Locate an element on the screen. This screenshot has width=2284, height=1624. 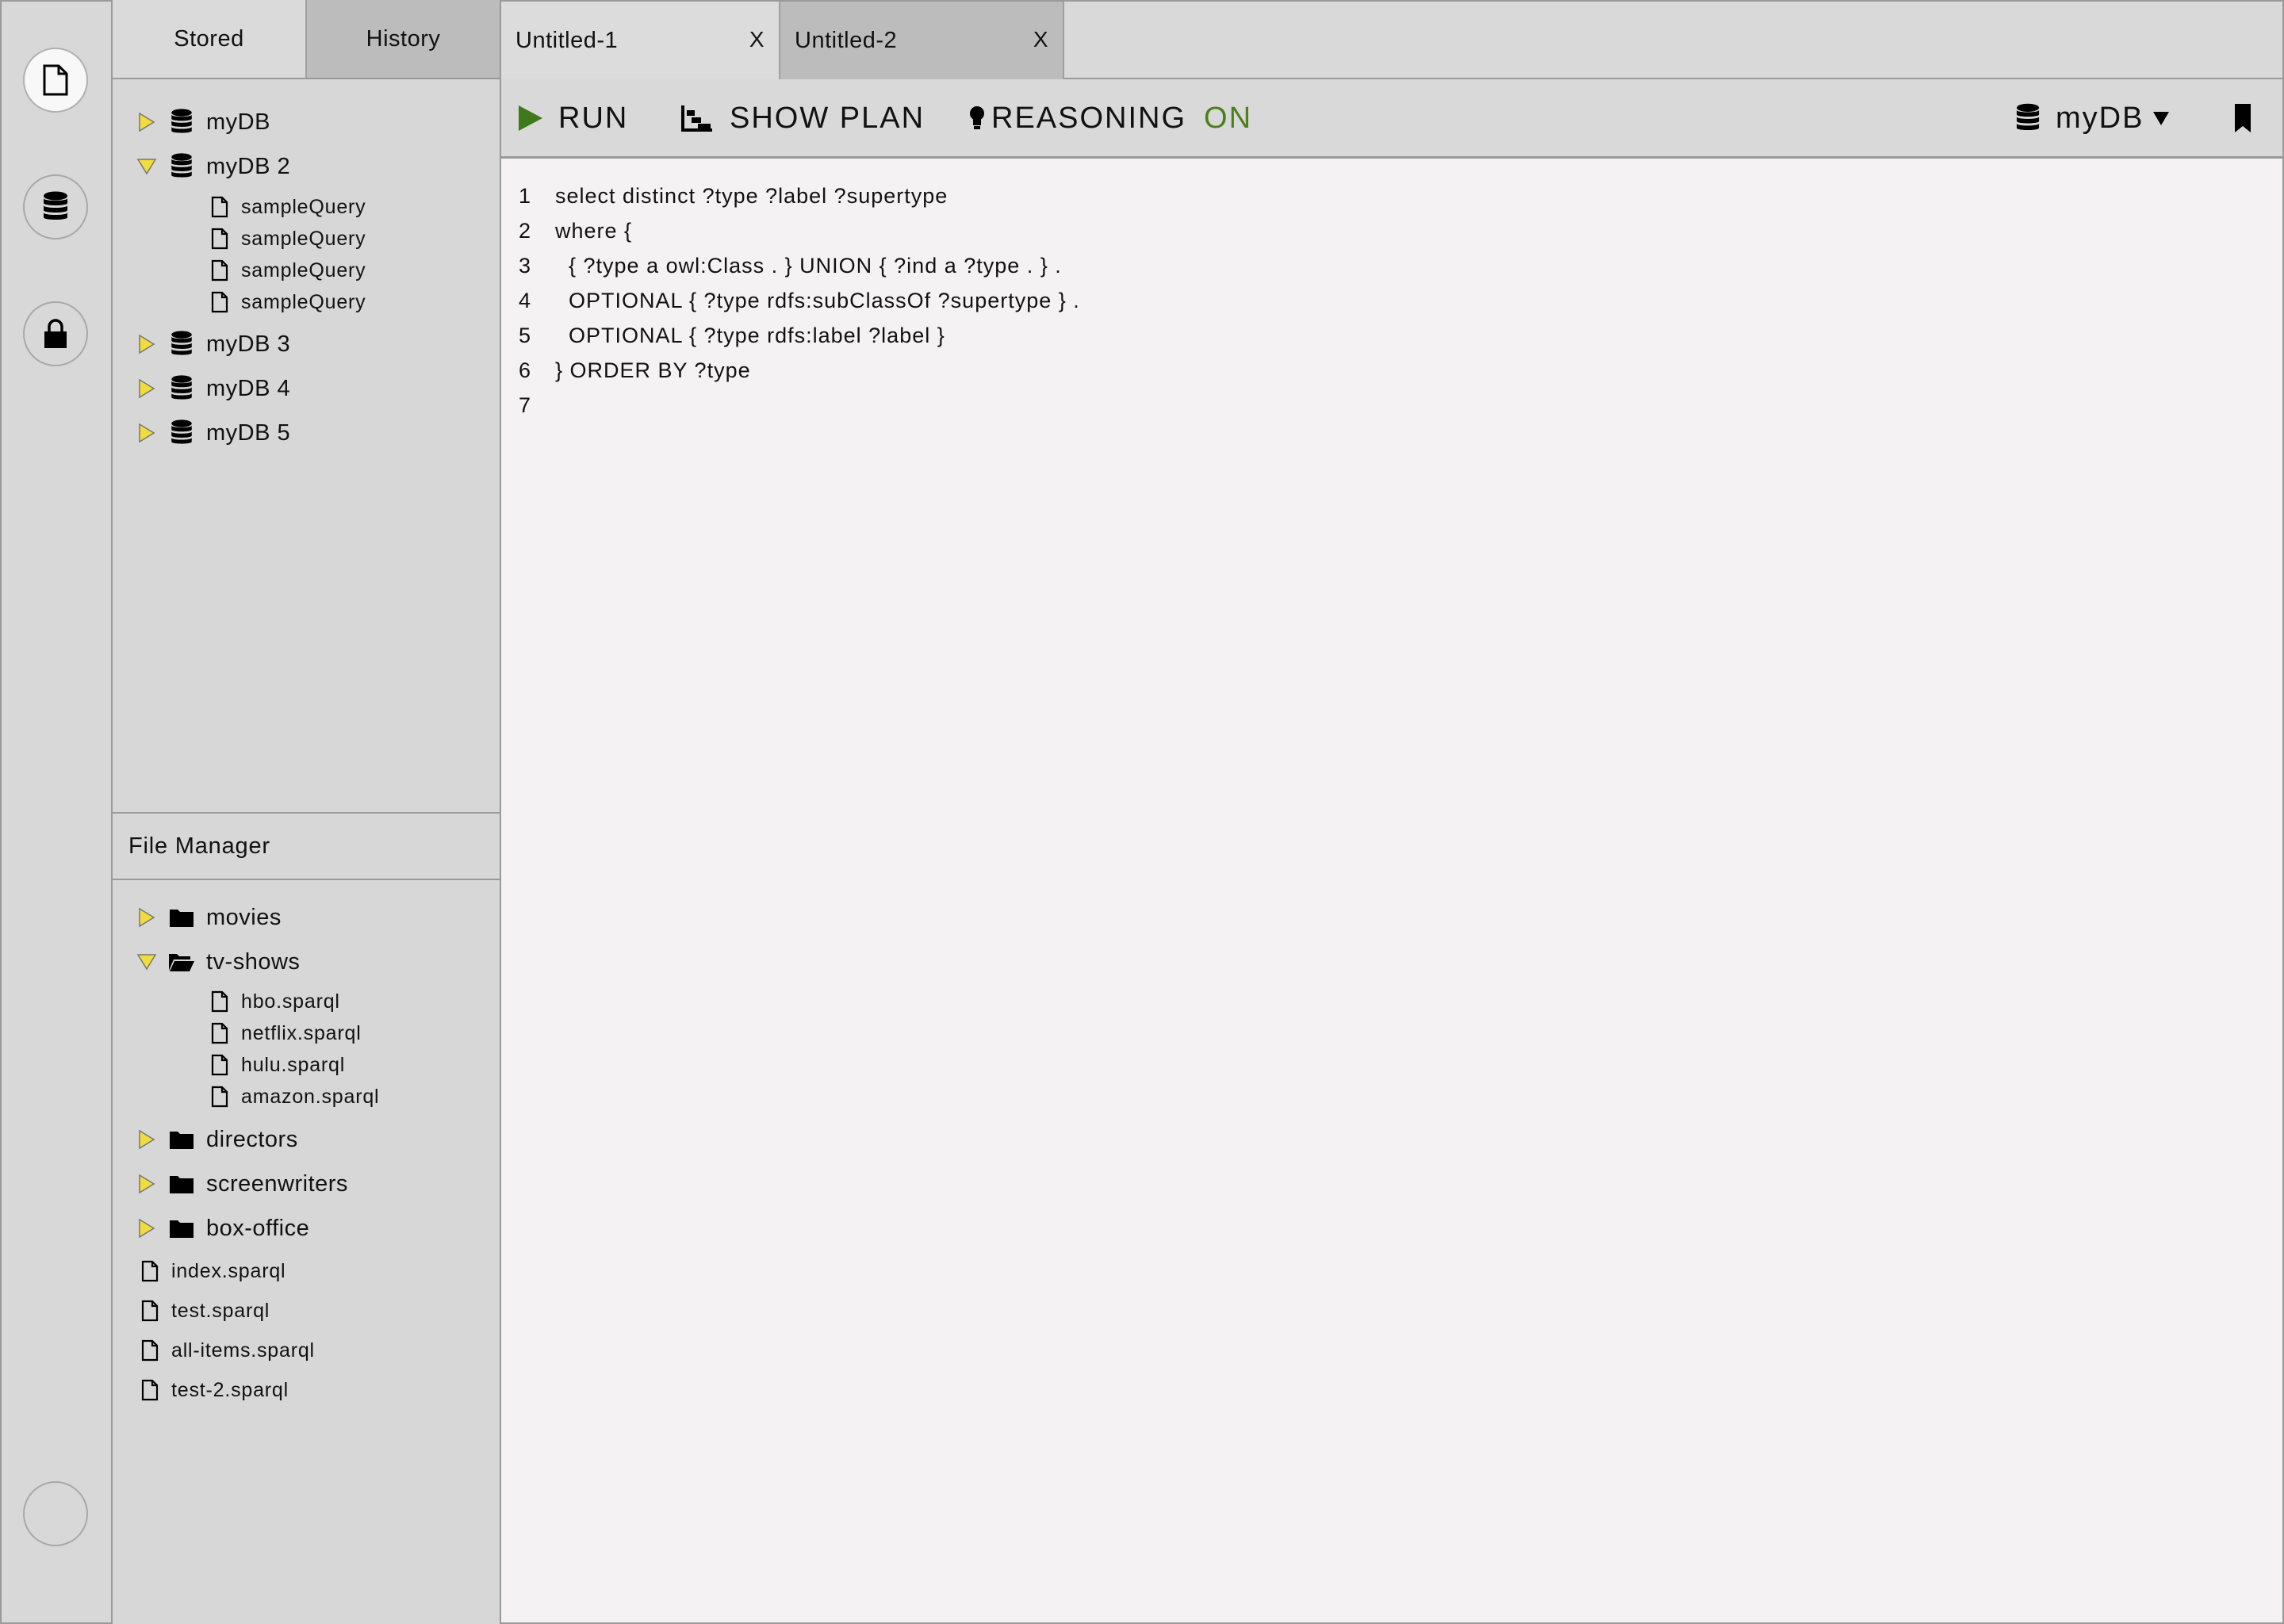
show-plan-label: SHOW PLAN is located at coordinates (827, 118).